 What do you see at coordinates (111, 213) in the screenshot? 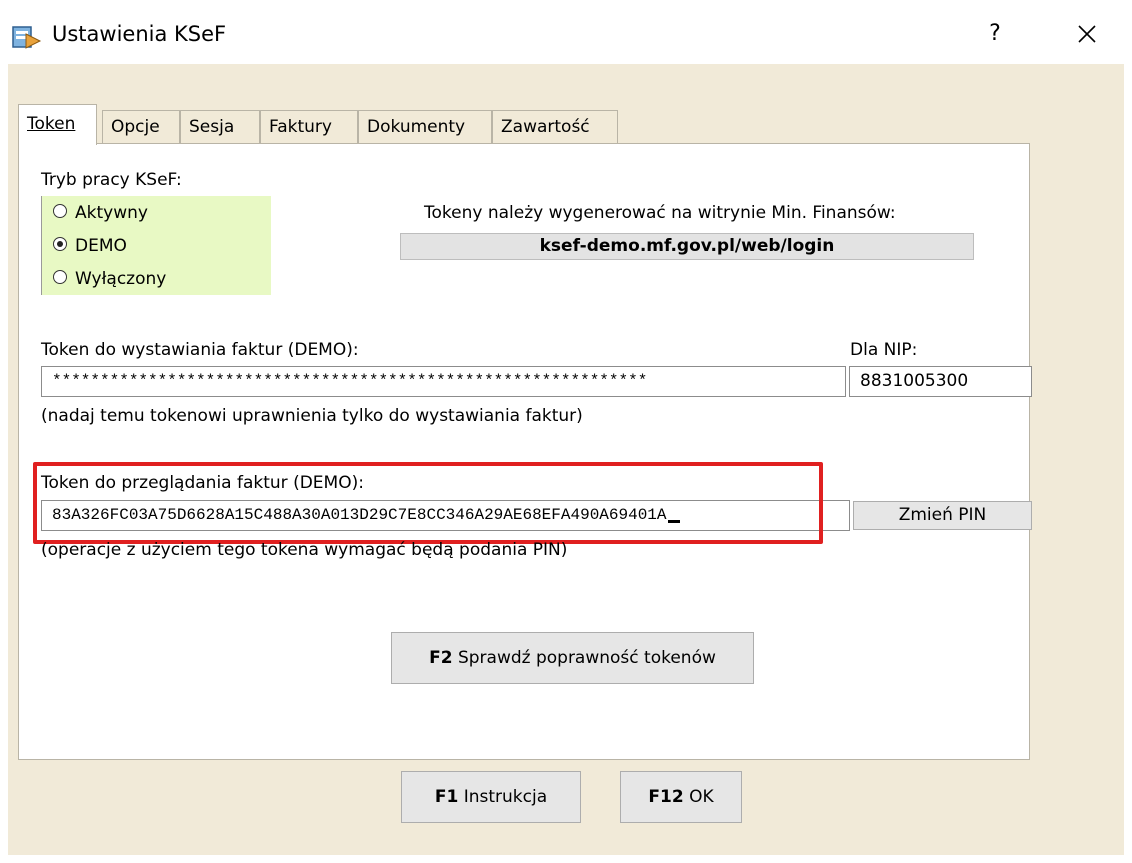
I see `radio-aktywny-label: Aktywny` at bounding box center [111, 213].